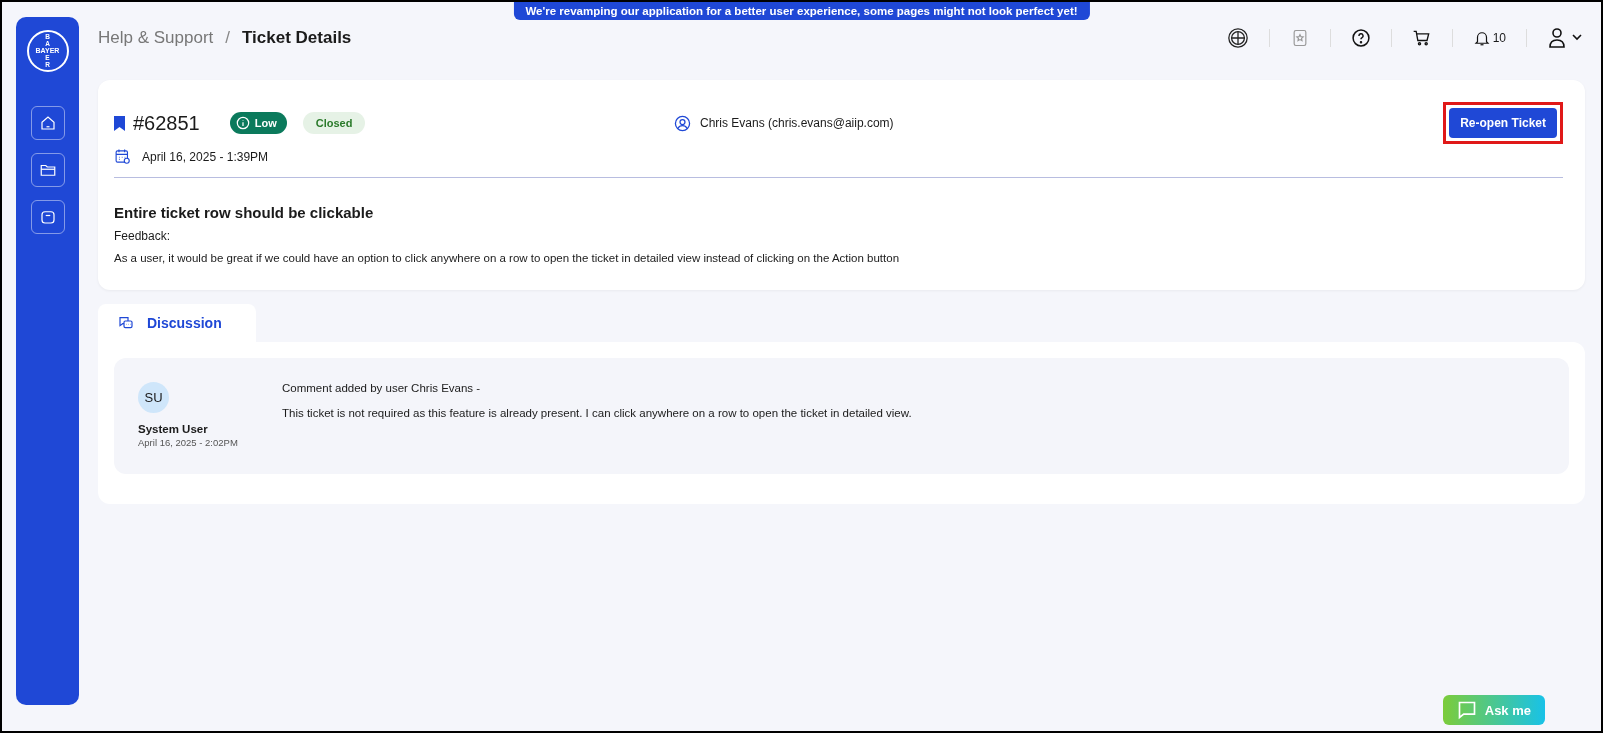 Image resolution: width=1603 pixels, height=733 pixels. What do you see at coordinates (153, 397) in the screenshot?
I see `avatar: SU` at bounding box center [153, 397].